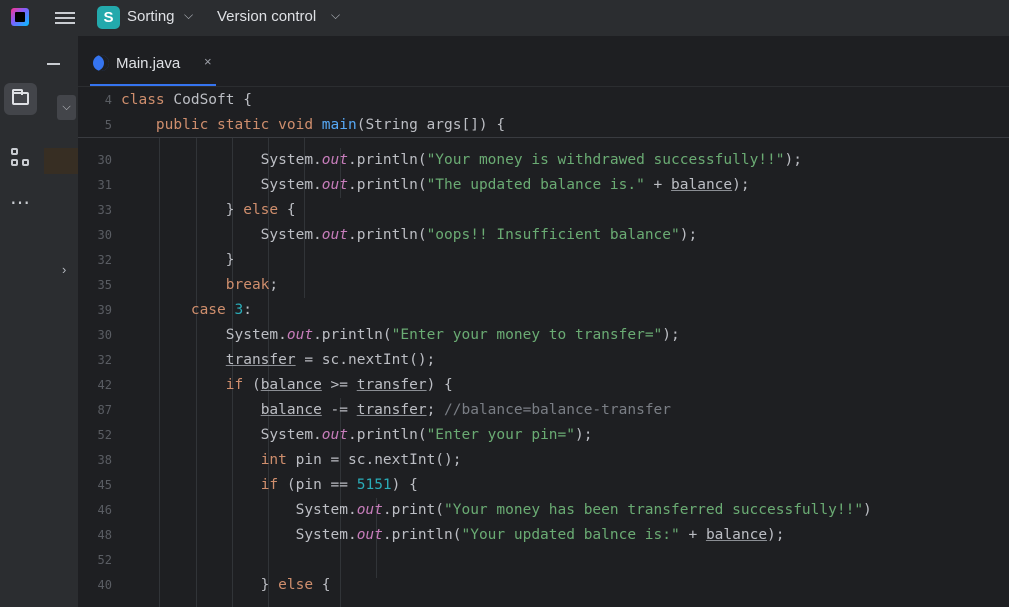 This screenshot has width=1009, height=607. What do you see at coordinates (95, 485) in the screenshot?
I see `line-number: 45` at bounding box center [95, 485].